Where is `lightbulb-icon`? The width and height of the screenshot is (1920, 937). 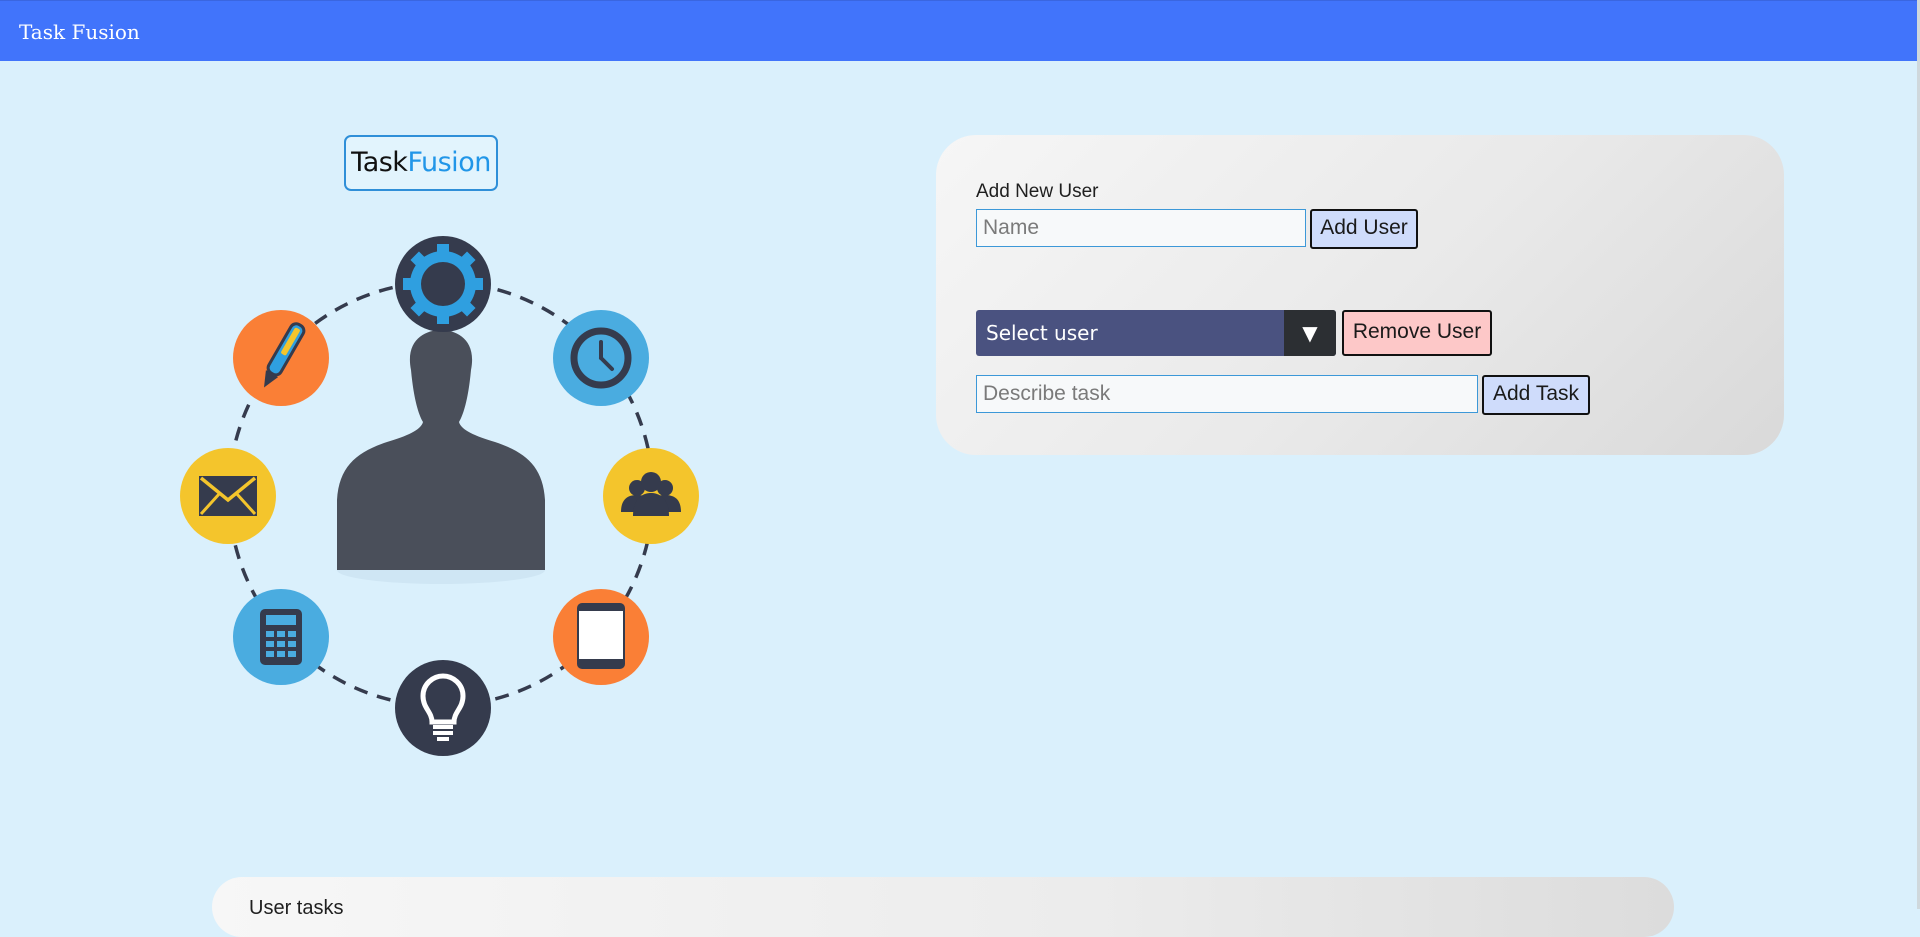 lightbulb-icon is located at coordinates (443, 708).